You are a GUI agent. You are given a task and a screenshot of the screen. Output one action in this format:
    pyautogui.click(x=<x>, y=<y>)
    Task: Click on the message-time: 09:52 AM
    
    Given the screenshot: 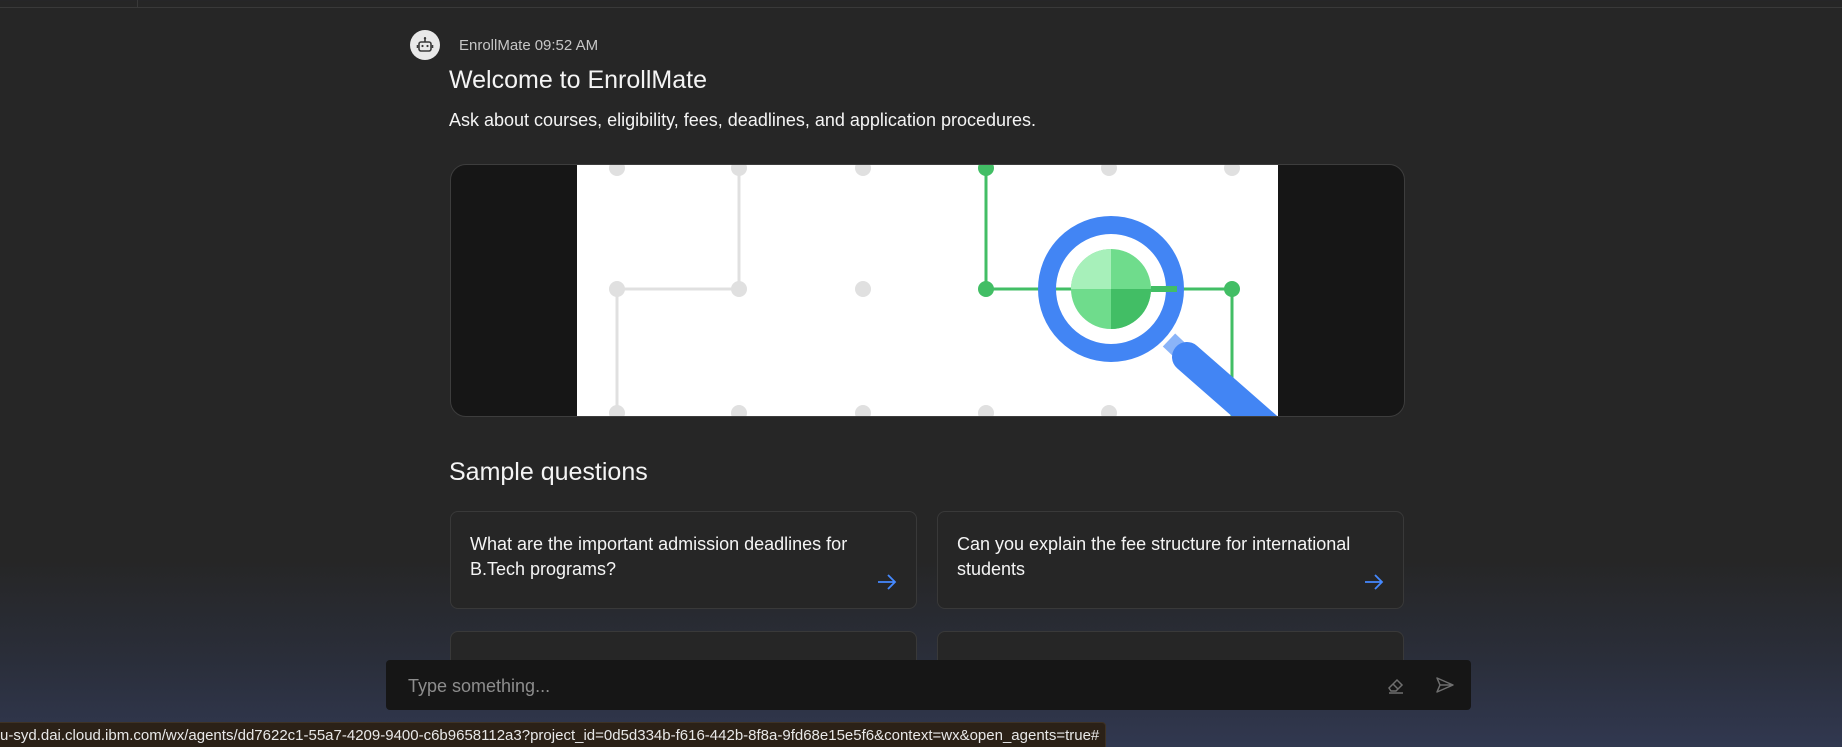 What is the action you would take?
    pyautogui.click(x=566, y=45)
    